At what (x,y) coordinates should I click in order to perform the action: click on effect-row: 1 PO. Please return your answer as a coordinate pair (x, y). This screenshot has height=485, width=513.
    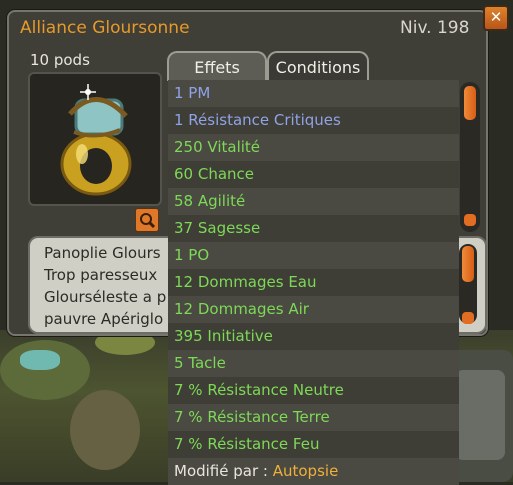
    Looking at the image, I should click on (313, 255).